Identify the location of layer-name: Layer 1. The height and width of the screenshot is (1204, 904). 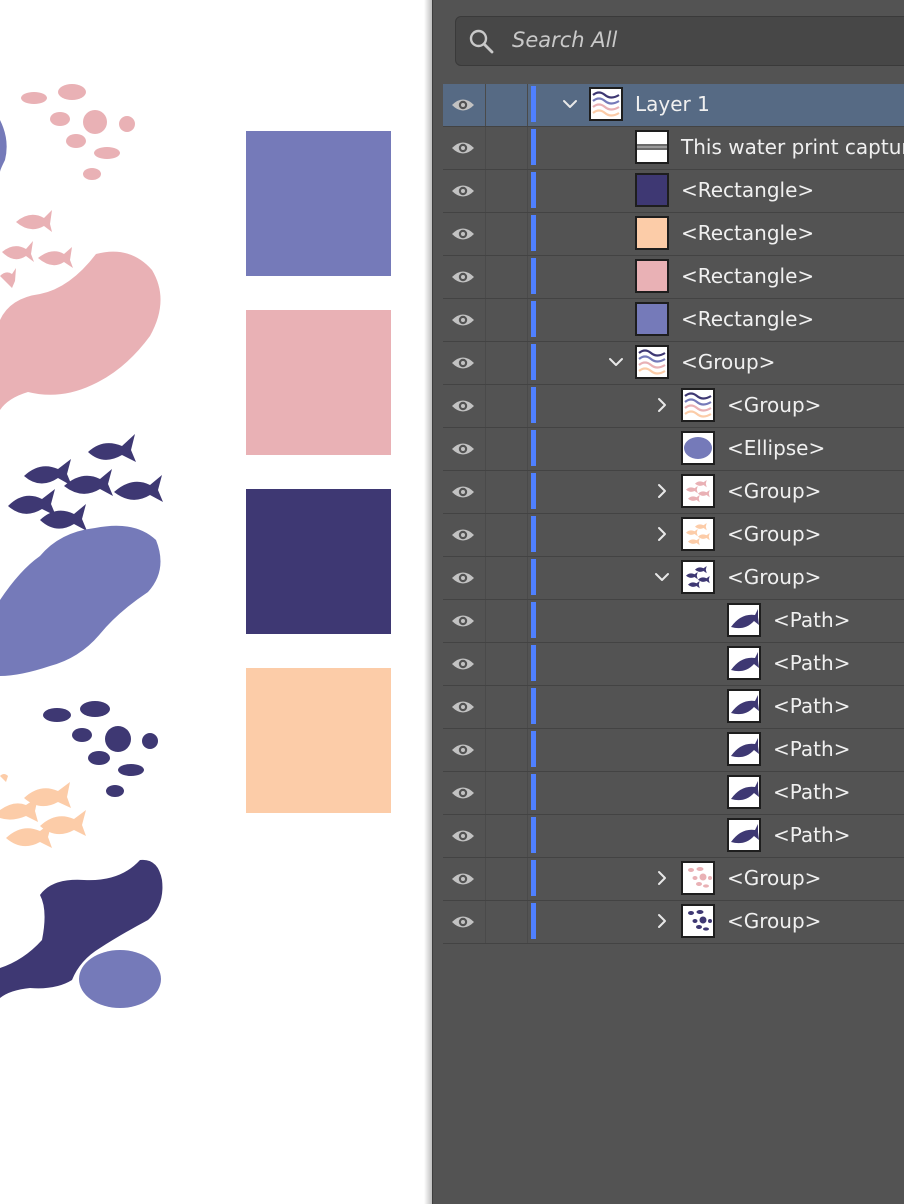
(672, 104).